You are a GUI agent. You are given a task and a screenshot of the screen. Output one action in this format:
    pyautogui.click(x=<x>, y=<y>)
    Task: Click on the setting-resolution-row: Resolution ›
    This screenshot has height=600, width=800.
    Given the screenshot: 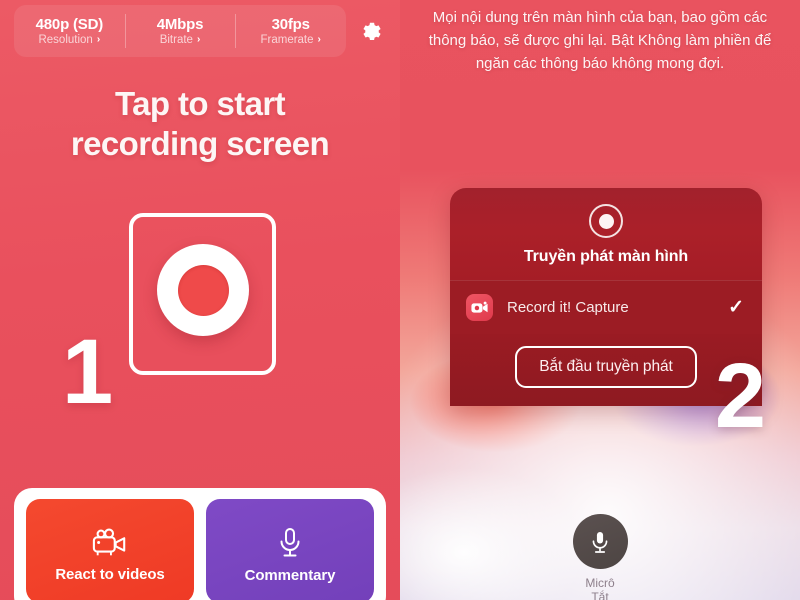 What is the action you would take?
    pyautogui.click(x=69, y=40)
    